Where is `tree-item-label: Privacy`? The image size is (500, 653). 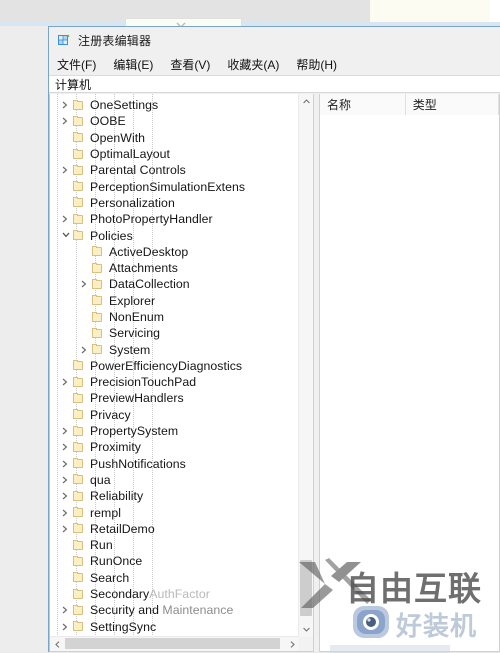 tree-item-label: Privacy is located at coordinates (110, 414).